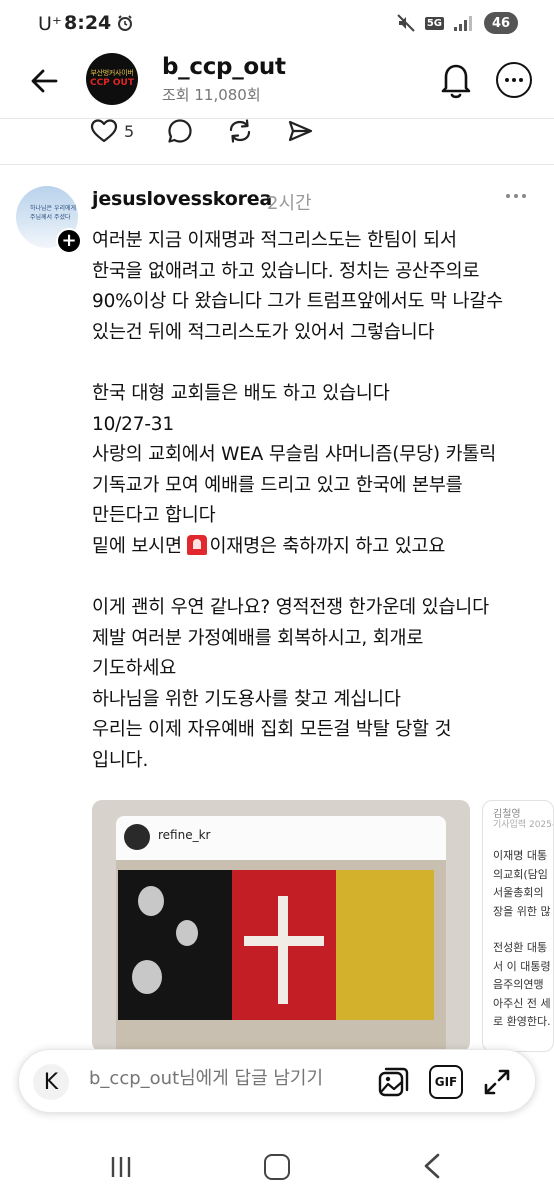 This screenshot has height=1200, width=554. What do you see at coordinates (140, 546) in the screenshot?
I see `post-line-part: 밑에 보시면` at bounding box center [140, 546].